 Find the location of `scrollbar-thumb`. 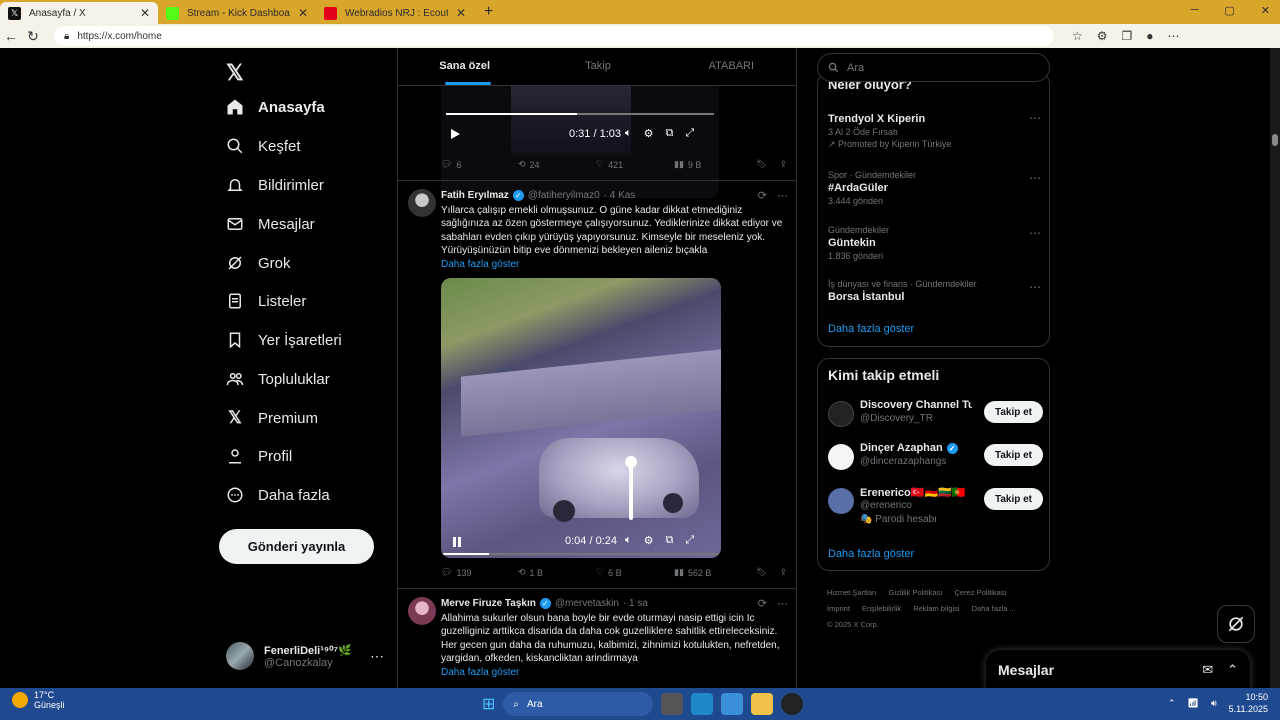

scrollbar-thumb is located at coordinates (1275, 140).